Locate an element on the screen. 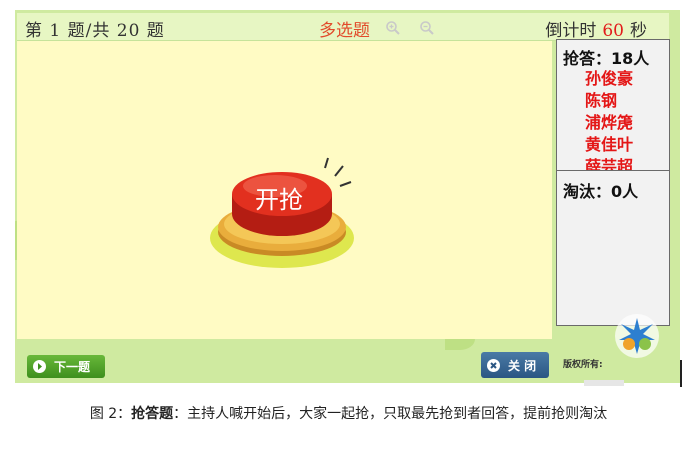 Image resolution: width=697 pixels, height=451 pixels. list-item: 黄佳叶 is located at coordinates (609, 144).